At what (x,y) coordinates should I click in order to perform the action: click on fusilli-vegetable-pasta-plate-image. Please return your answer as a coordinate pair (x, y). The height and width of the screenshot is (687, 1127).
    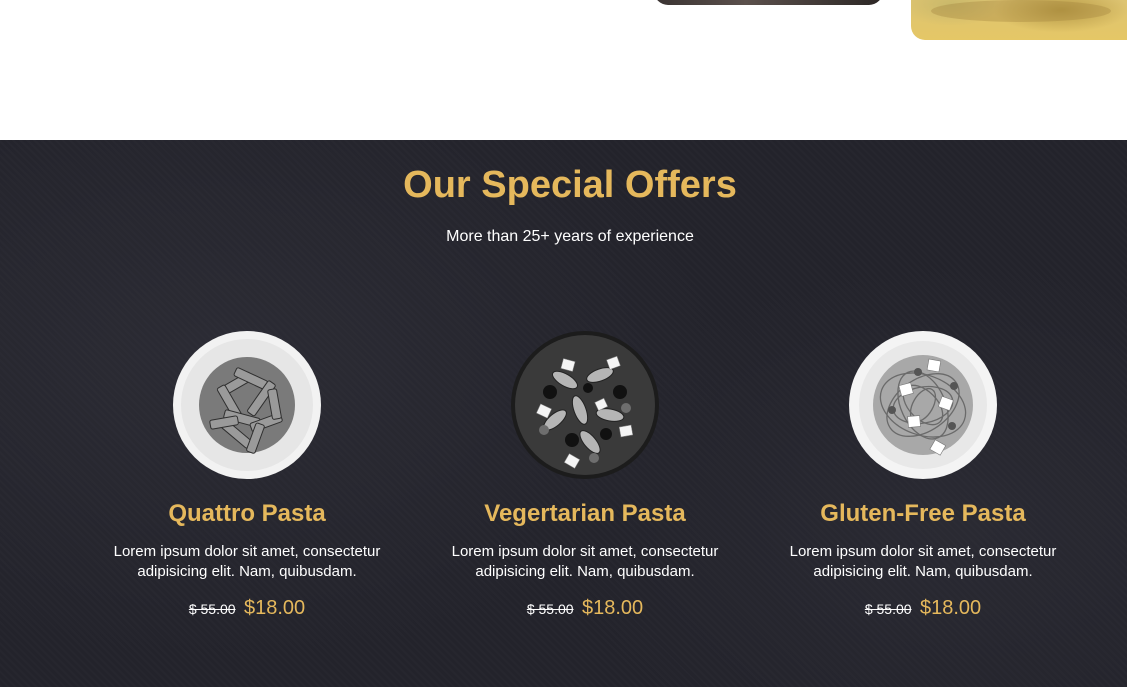
    Looking at the image, I should click on (585, 405).